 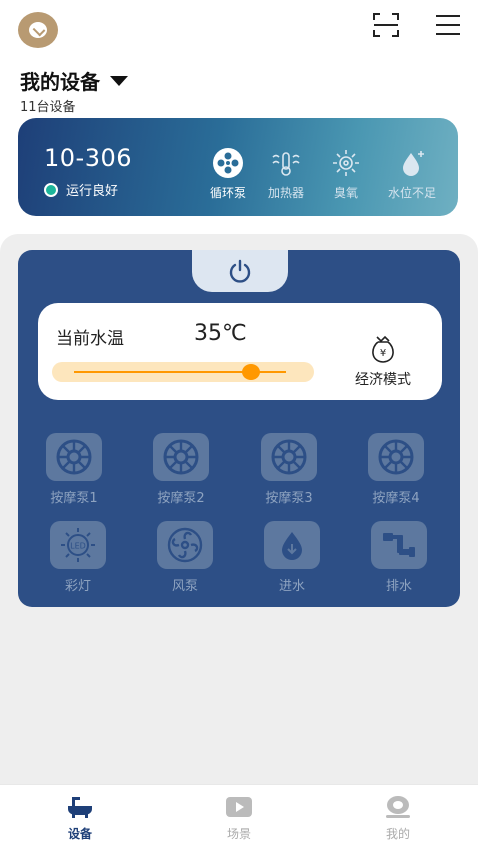 What do you see at coordinates (80, 807) in the screenshot?
I see `bathtub-icon` at bounding box center [80, 807].